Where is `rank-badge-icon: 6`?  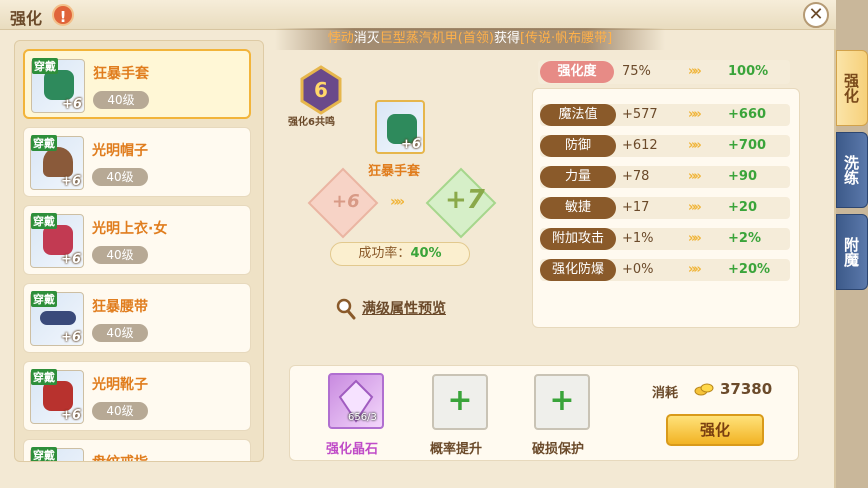 rank-badge-icon: 6 is located at coordinates (321, 90).